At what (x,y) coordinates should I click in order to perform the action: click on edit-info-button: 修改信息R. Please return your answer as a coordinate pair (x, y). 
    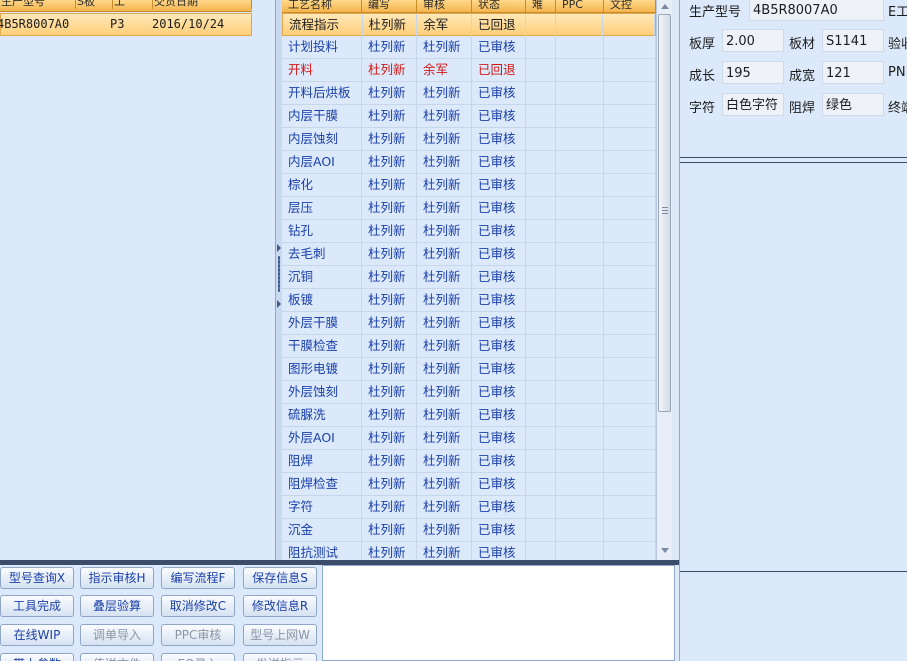
    Looking at the image, I should click on (280, 606).